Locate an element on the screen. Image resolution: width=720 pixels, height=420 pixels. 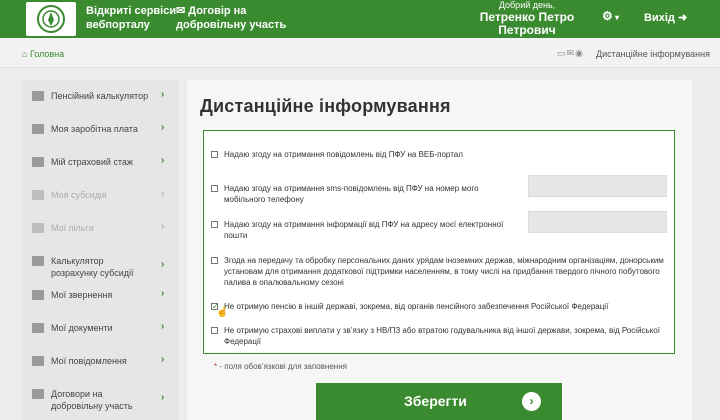
sidebar-item-subsidy: Моя субсидія › is located at coordinates (100, 198).